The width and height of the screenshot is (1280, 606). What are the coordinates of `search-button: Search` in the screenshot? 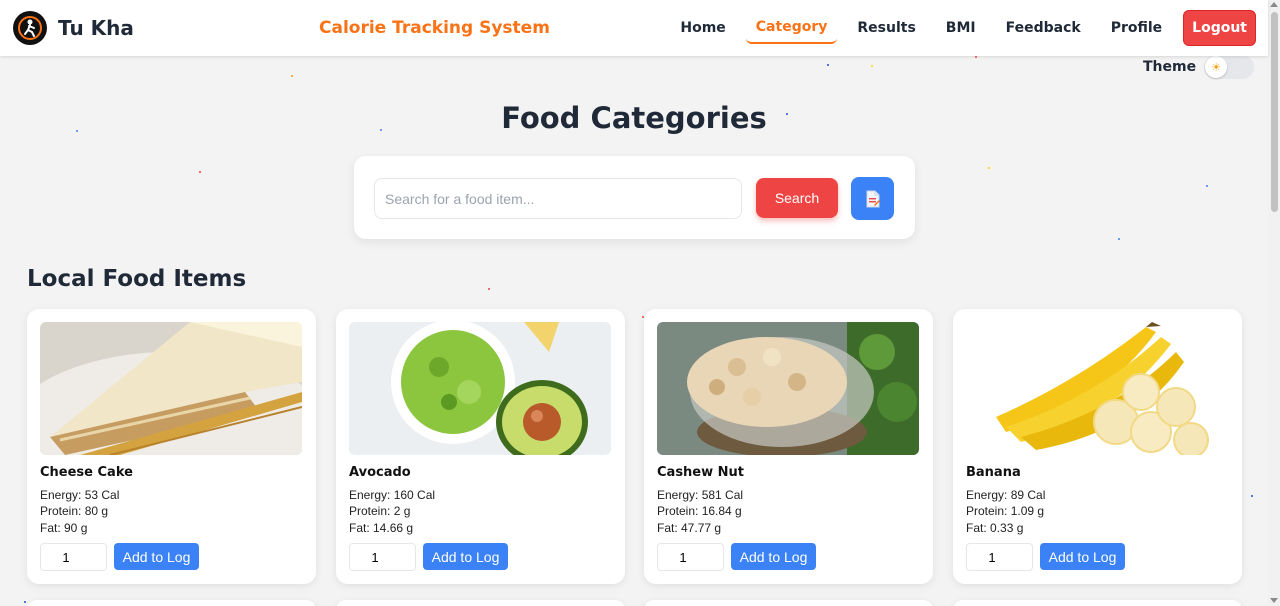 It's located at (797, 198).